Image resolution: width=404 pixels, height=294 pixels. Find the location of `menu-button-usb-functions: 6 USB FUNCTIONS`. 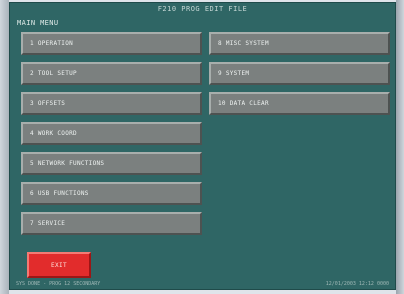

menu-button-usb-functions: 6 USB FUNCTIONS is located at coordinates (111, 193).